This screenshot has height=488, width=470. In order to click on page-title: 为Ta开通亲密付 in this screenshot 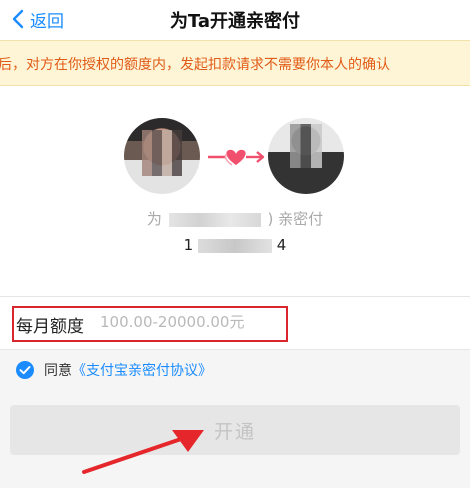, I will do `click(235, 21)`.